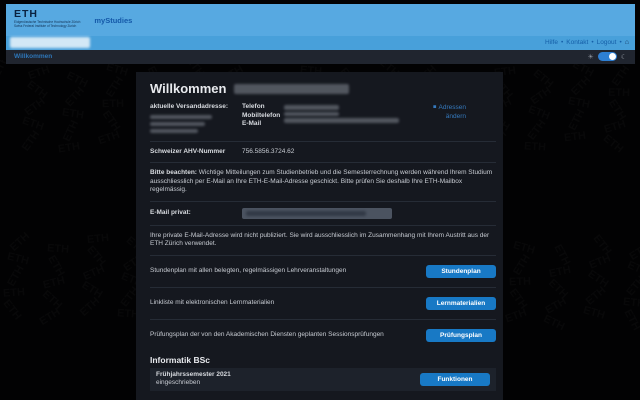 The image size is (640, 400). Describe the element at coordinates (26, 14) in the screenshot. I see `eth-logo-text: ETH` at that location.